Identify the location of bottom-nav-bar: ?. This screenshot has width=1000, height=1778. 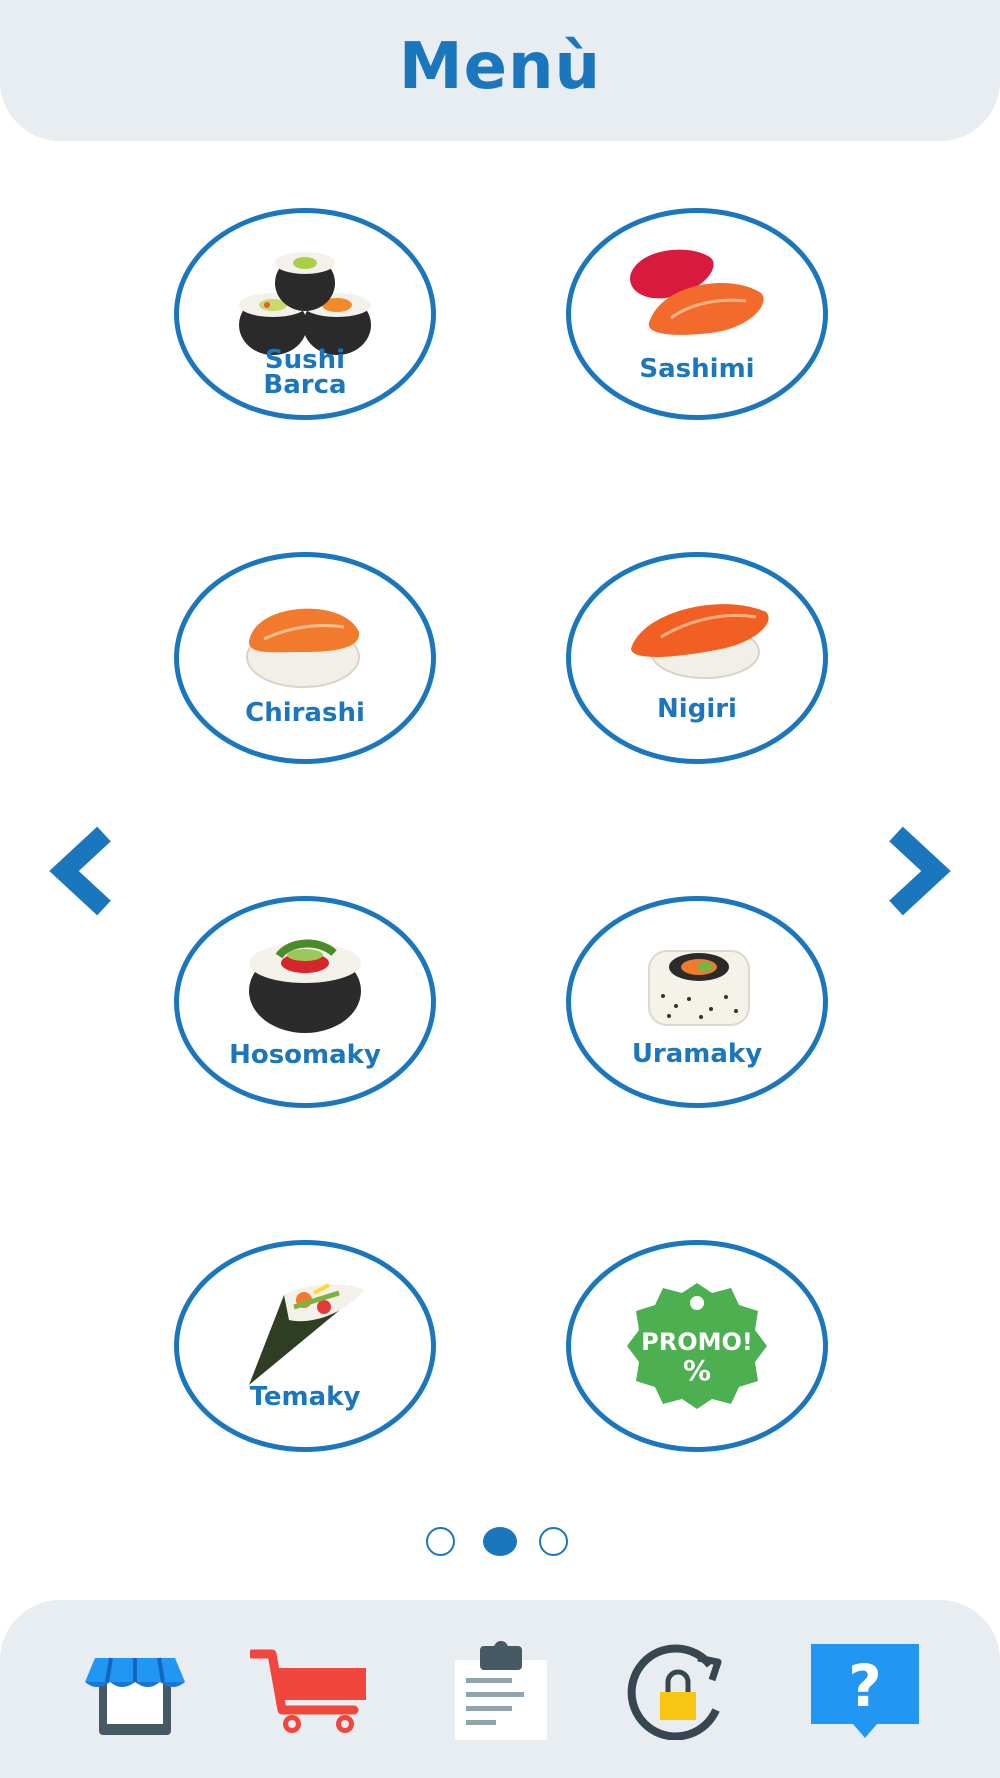
(500, 1689).